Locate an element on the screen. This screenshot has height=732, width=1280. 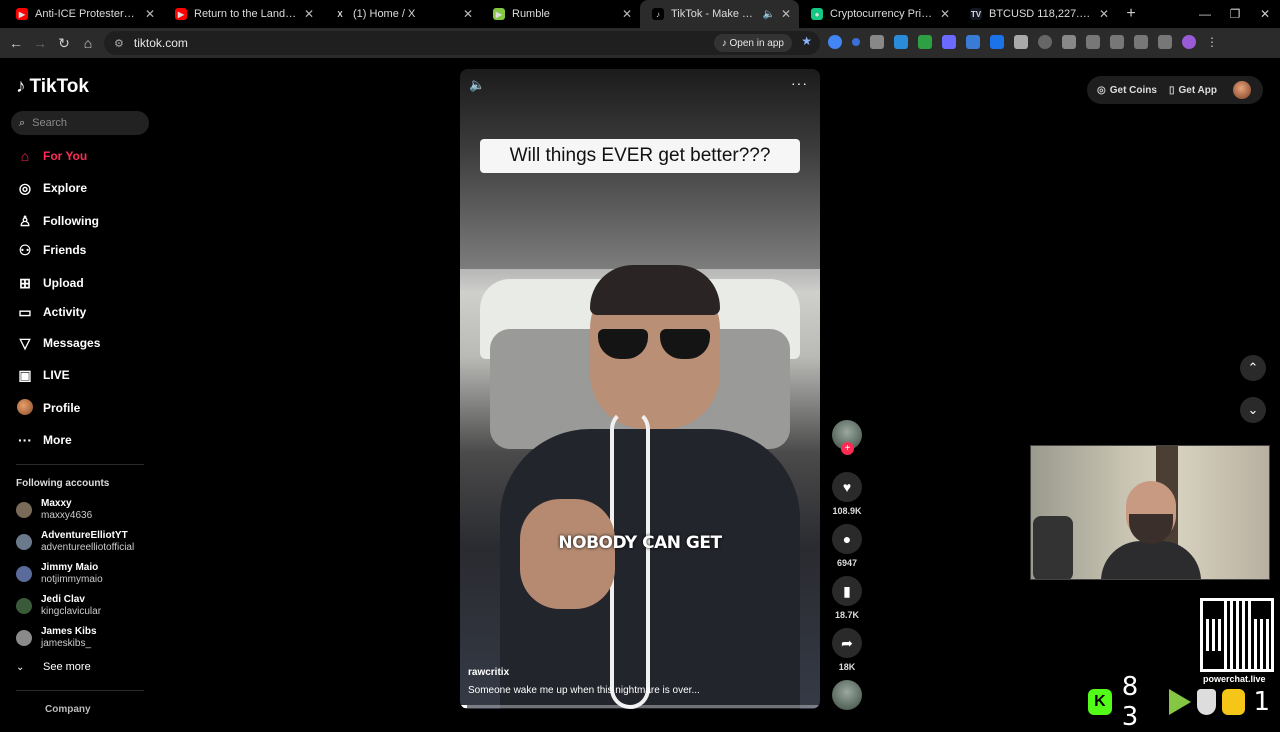
following-account-item: Maxxy maxxy4636 is located at coordinates (54, 510).